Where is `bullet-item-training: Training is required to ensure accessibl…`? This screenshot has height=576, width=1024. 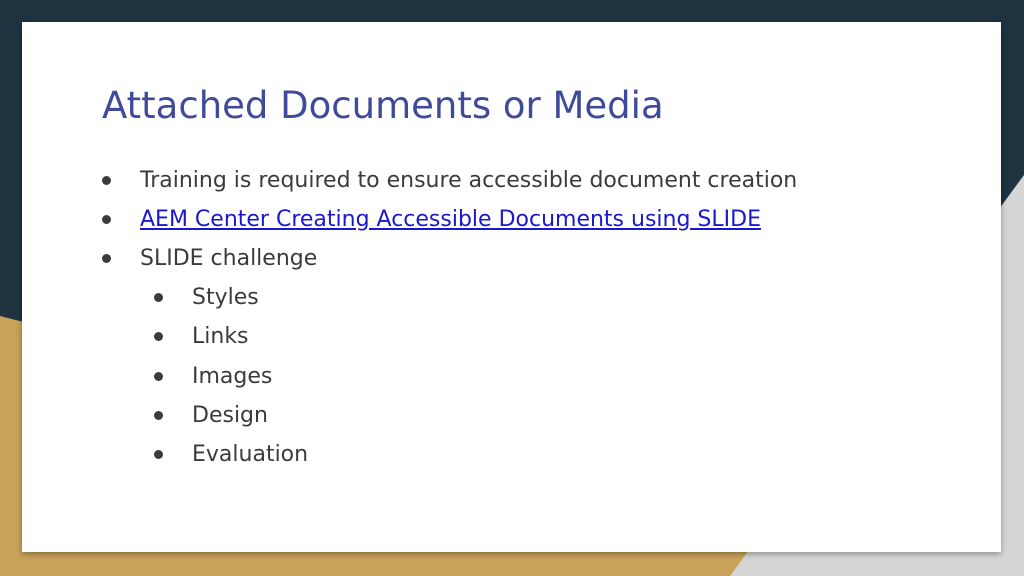
bullet-item-training: Training is required to ensure accessibl… is located at coordinates (449, 180).